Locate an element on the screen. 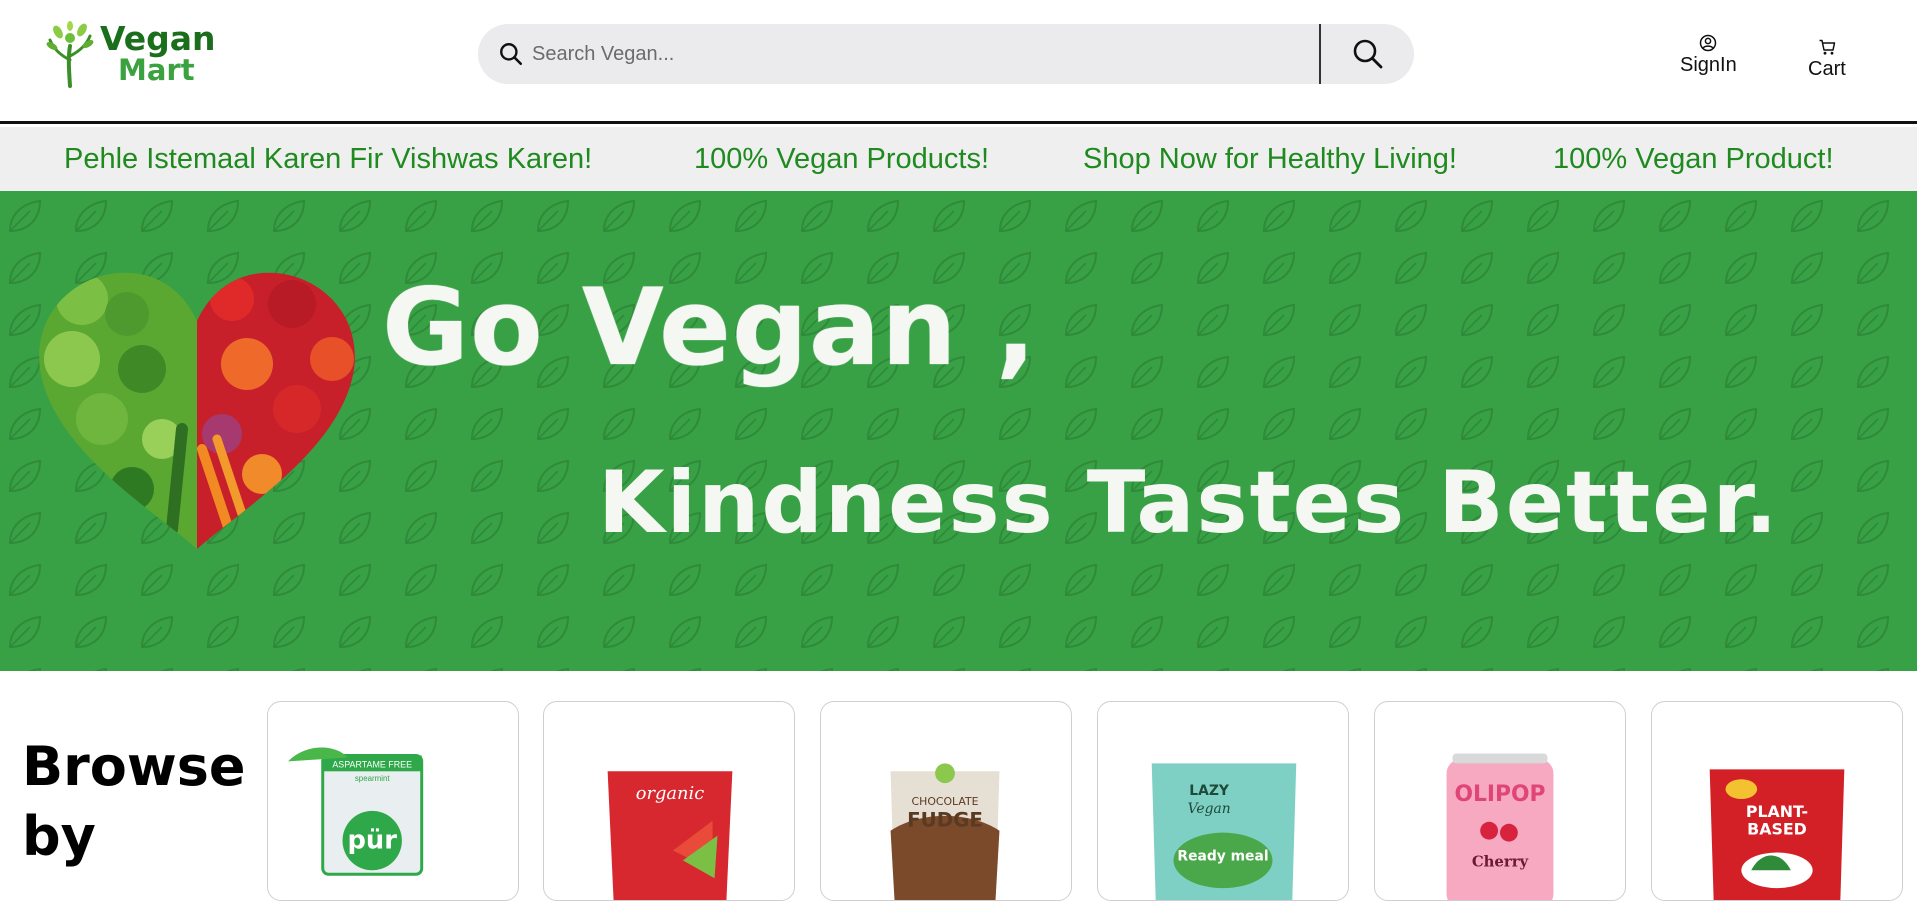 Image resolution: width=1917 pixels, height=901 pixels. product-gum-image: ASPARTAME FREE pür spearmint is located at coordinates (356, 811).